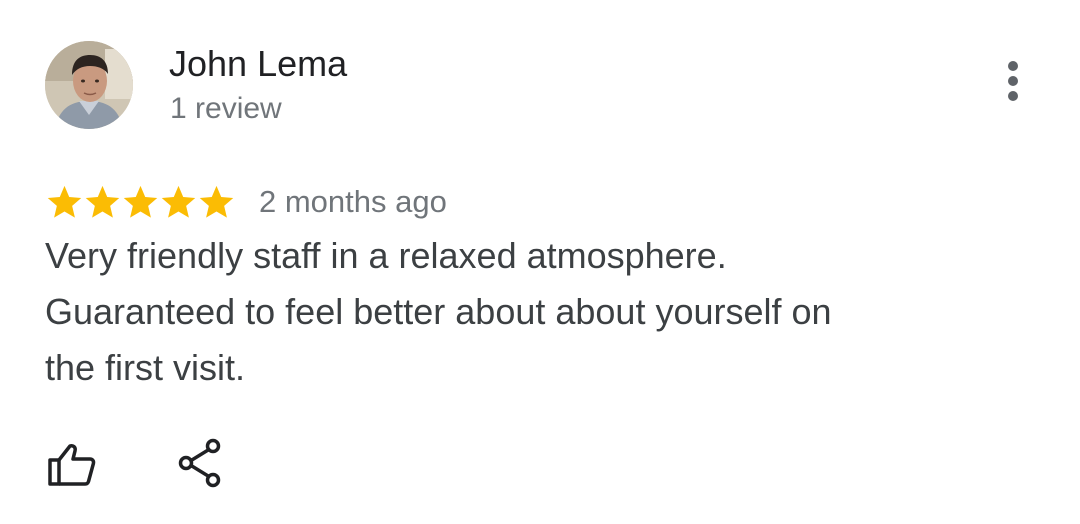  I want to click on review-count: 1 review, so click(226, 109).